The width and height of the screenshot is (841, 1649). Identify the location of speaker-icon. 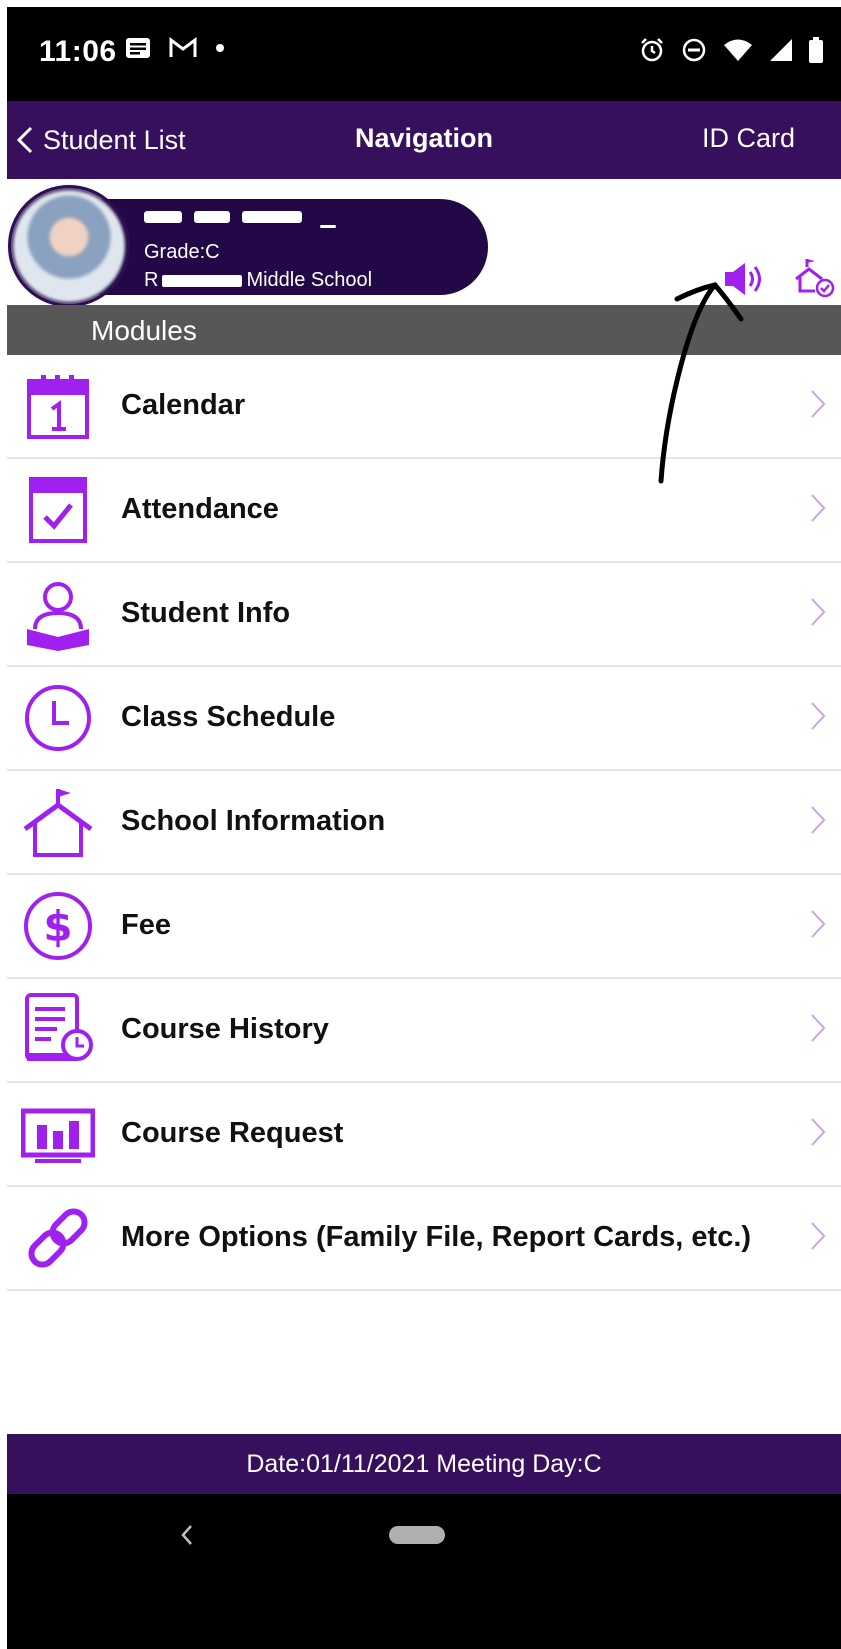
(746, 279).